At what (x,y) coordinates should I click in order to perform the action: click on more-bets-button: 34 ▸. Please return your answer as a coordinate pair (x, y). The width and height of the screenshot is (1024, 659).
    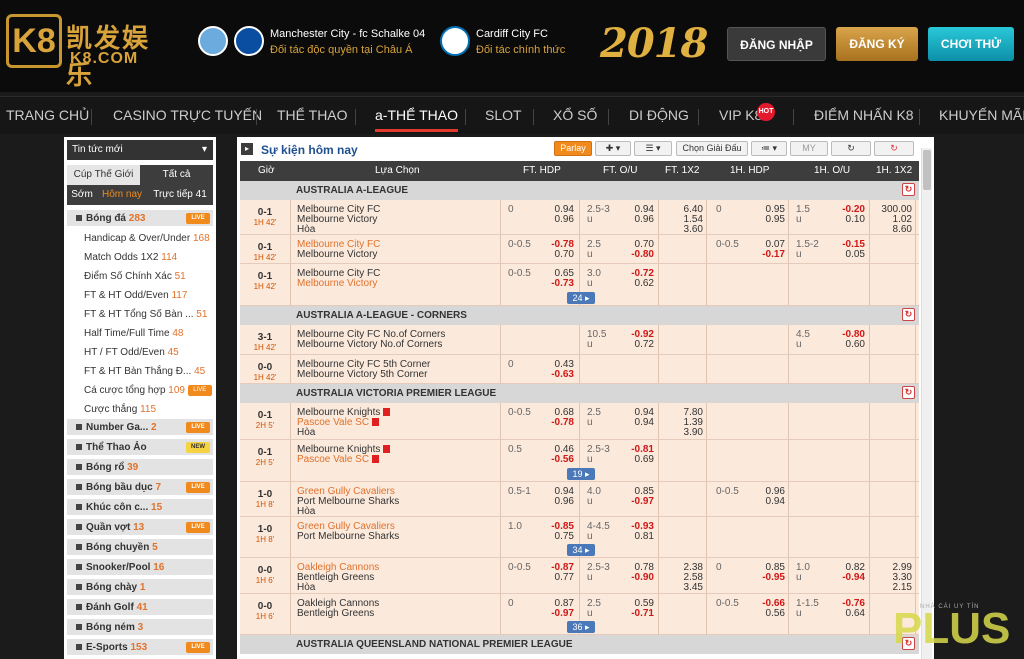
    Looking at the image, I should click on (581, 550).